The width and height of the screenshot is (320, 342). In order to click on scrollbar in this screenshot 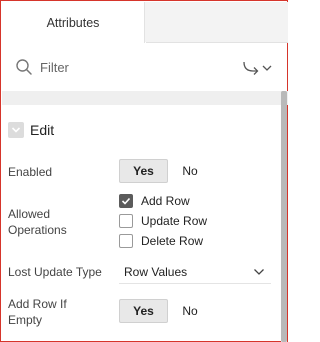, I will do `click(284, 216)`.